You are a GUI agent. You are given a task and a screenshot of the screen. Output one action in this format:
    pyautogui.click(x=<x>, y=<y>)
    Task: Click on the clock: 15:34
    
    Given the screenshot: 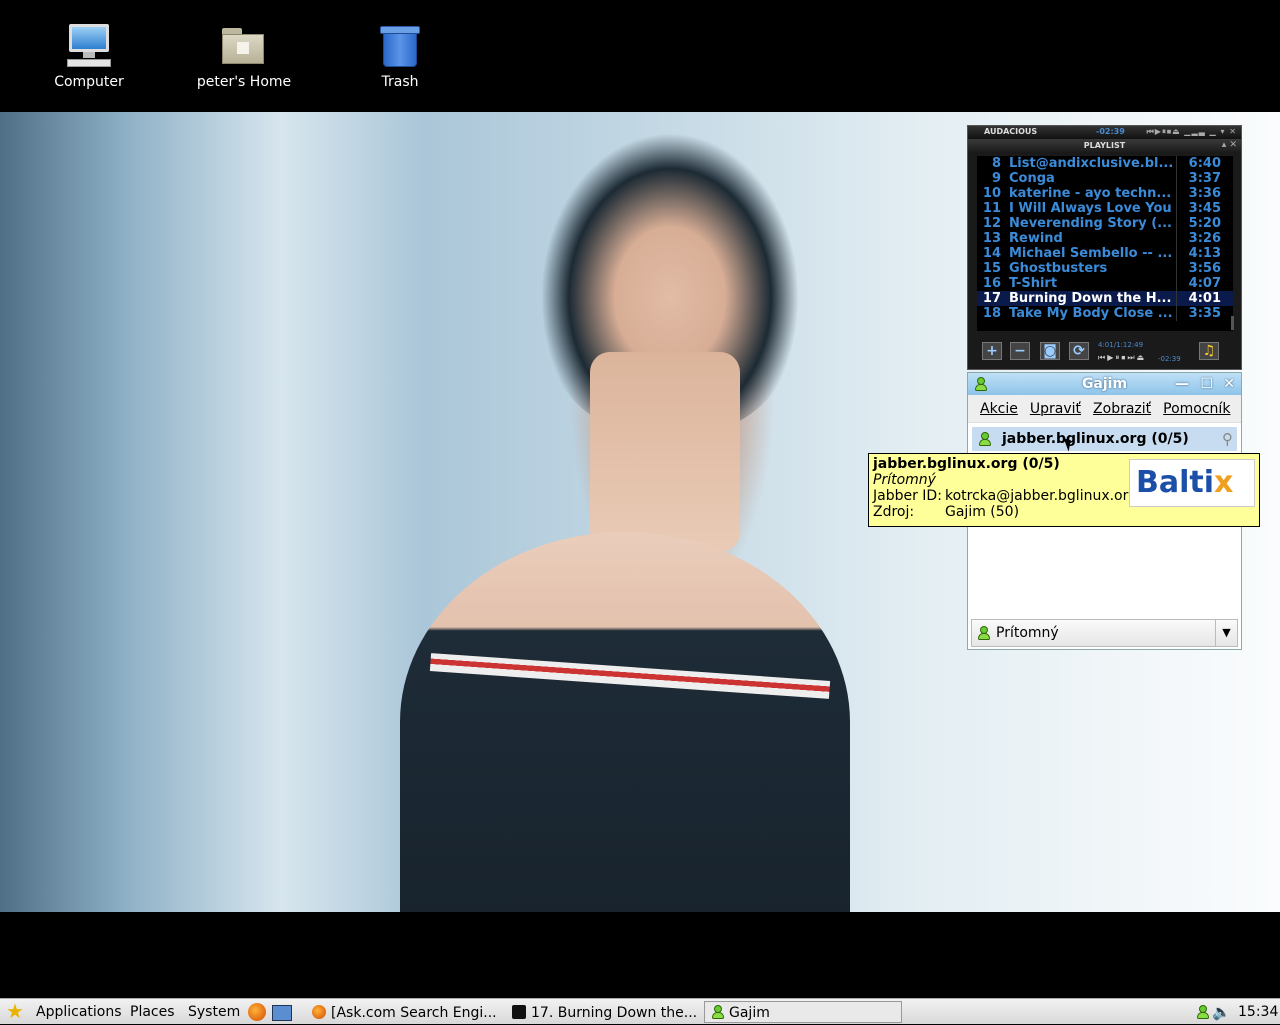 What is the action you would take?
    pyautogui.click(x=1258, y=1012)
    